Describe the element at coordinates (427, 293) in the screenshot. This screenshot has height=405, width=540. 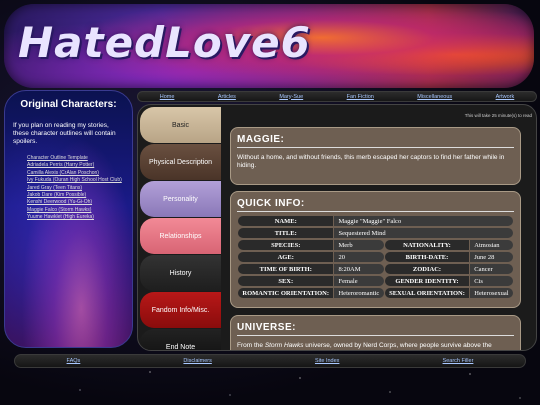
I see `sexual-label: SEXUAL ORIENTATION:` at that location.